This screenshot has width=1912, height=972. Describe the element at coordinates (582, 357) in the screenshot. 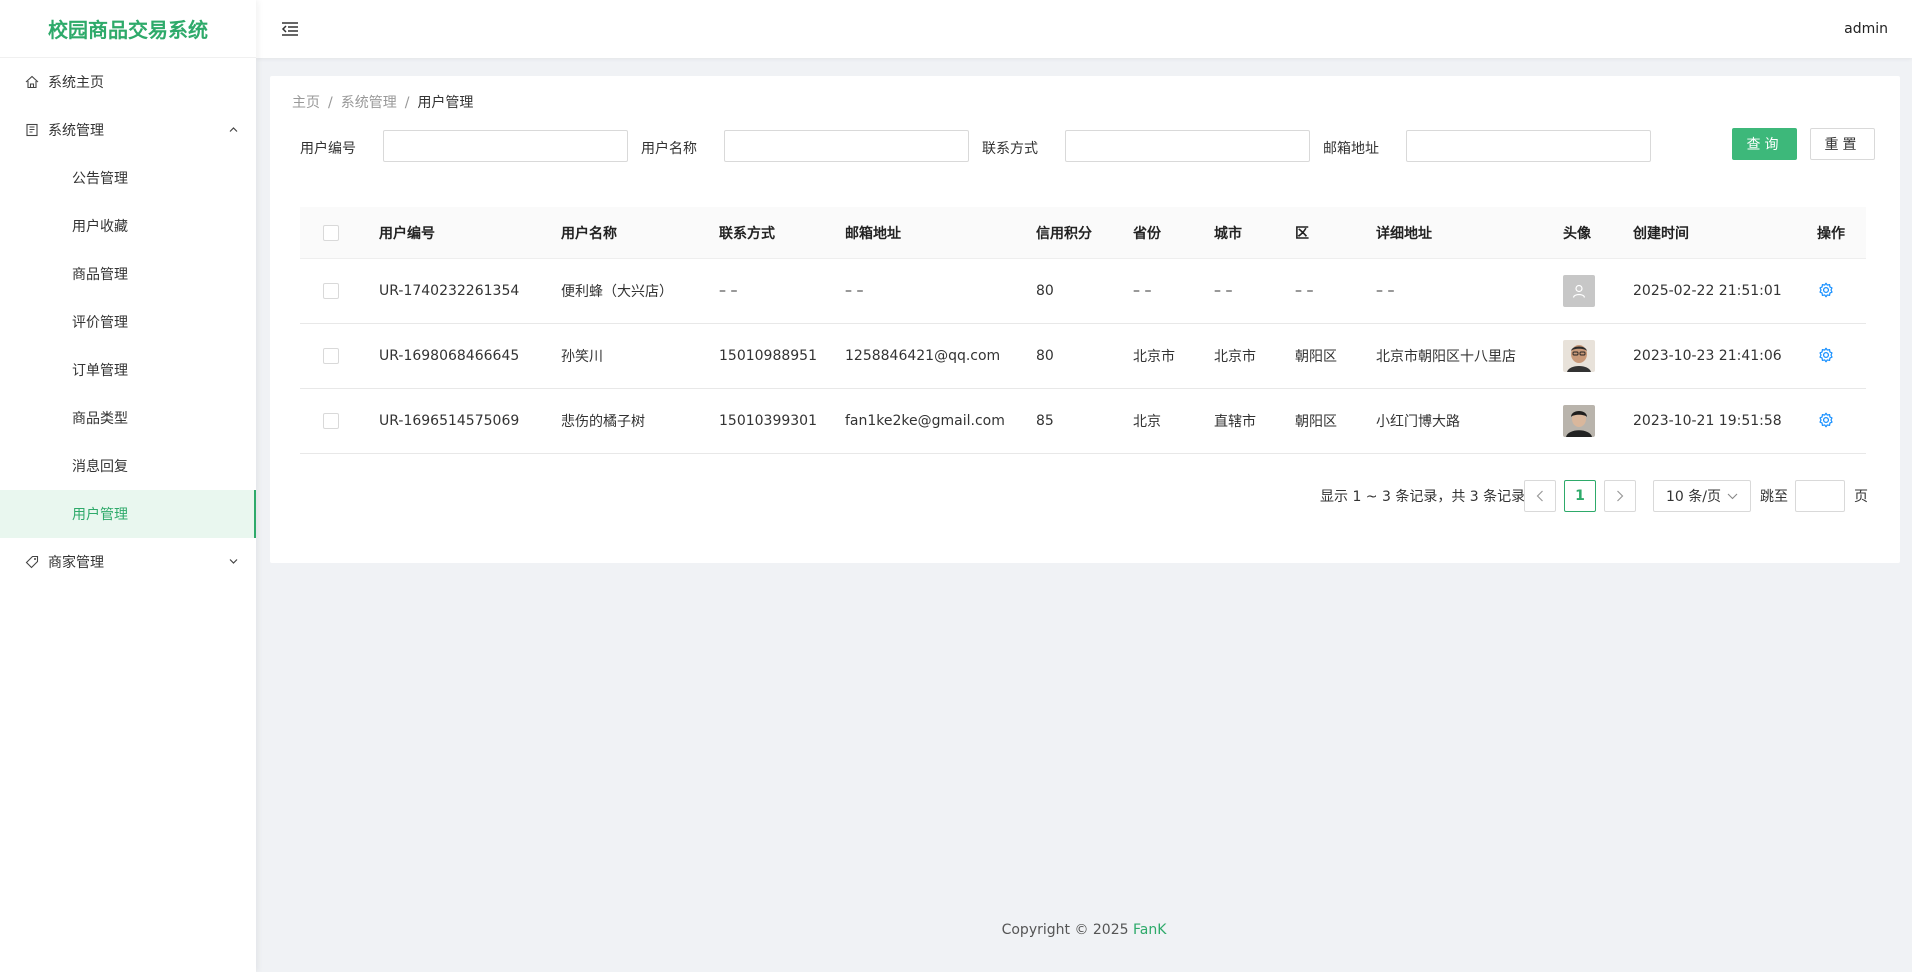

I see `cell-user-name: 孙笑川` at that location.